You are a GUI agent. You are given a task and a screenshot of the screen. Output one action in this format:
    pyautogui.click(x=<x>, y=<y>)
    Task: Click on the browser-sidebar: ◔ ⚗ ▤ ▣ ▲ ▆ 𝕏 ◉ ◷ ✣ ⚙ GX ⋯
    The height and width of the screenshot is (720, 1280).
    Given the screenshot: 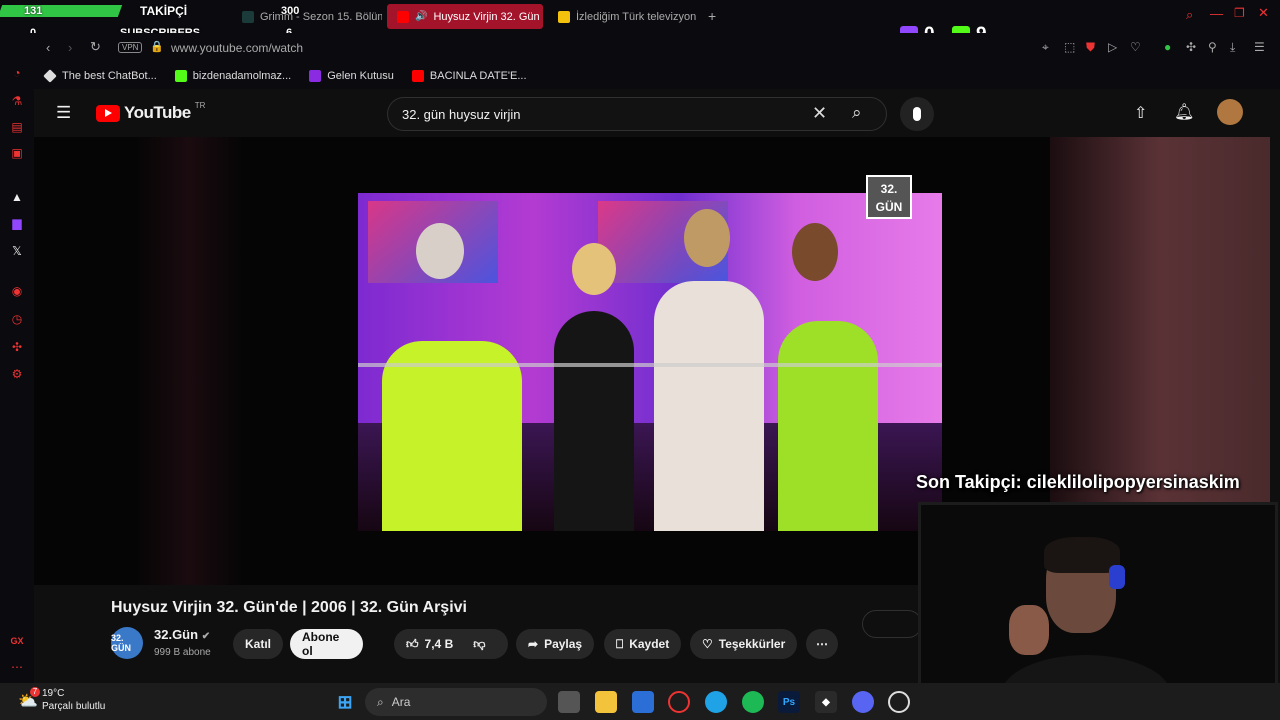 What is the action you would take?
    pyautogui.click(x=17, y=358)
    